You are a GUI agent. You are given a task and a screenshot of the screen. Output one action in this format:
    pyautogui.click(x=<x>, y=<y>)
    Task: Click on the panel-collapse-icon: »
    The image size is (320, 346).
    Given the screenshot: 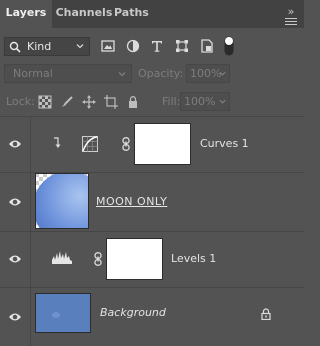 What is the action you would take?
    pyautogui.click(x=291, y=12)
    